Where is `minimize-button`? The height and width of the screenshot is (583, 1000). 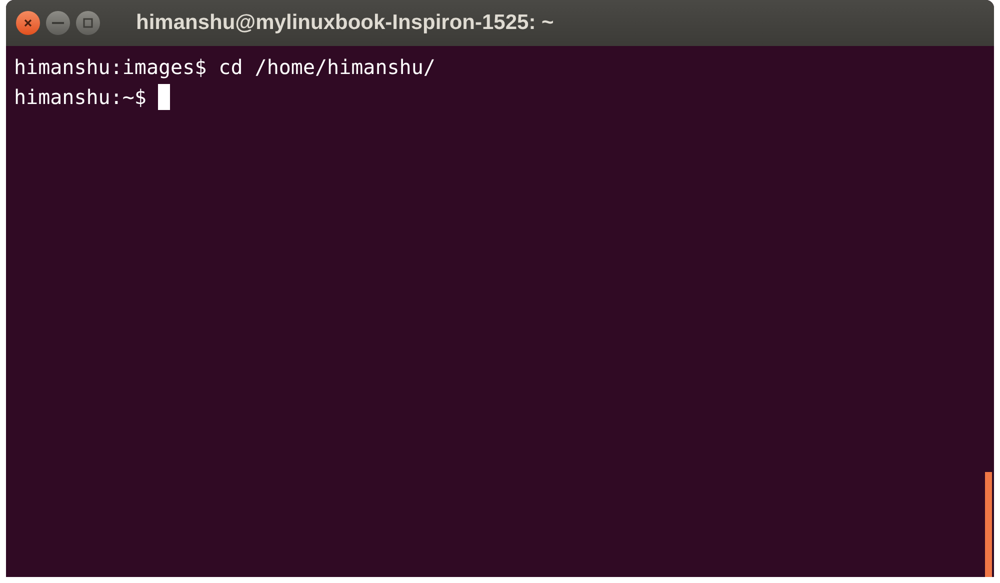 minimize-button is located at coordinates (58, 23).